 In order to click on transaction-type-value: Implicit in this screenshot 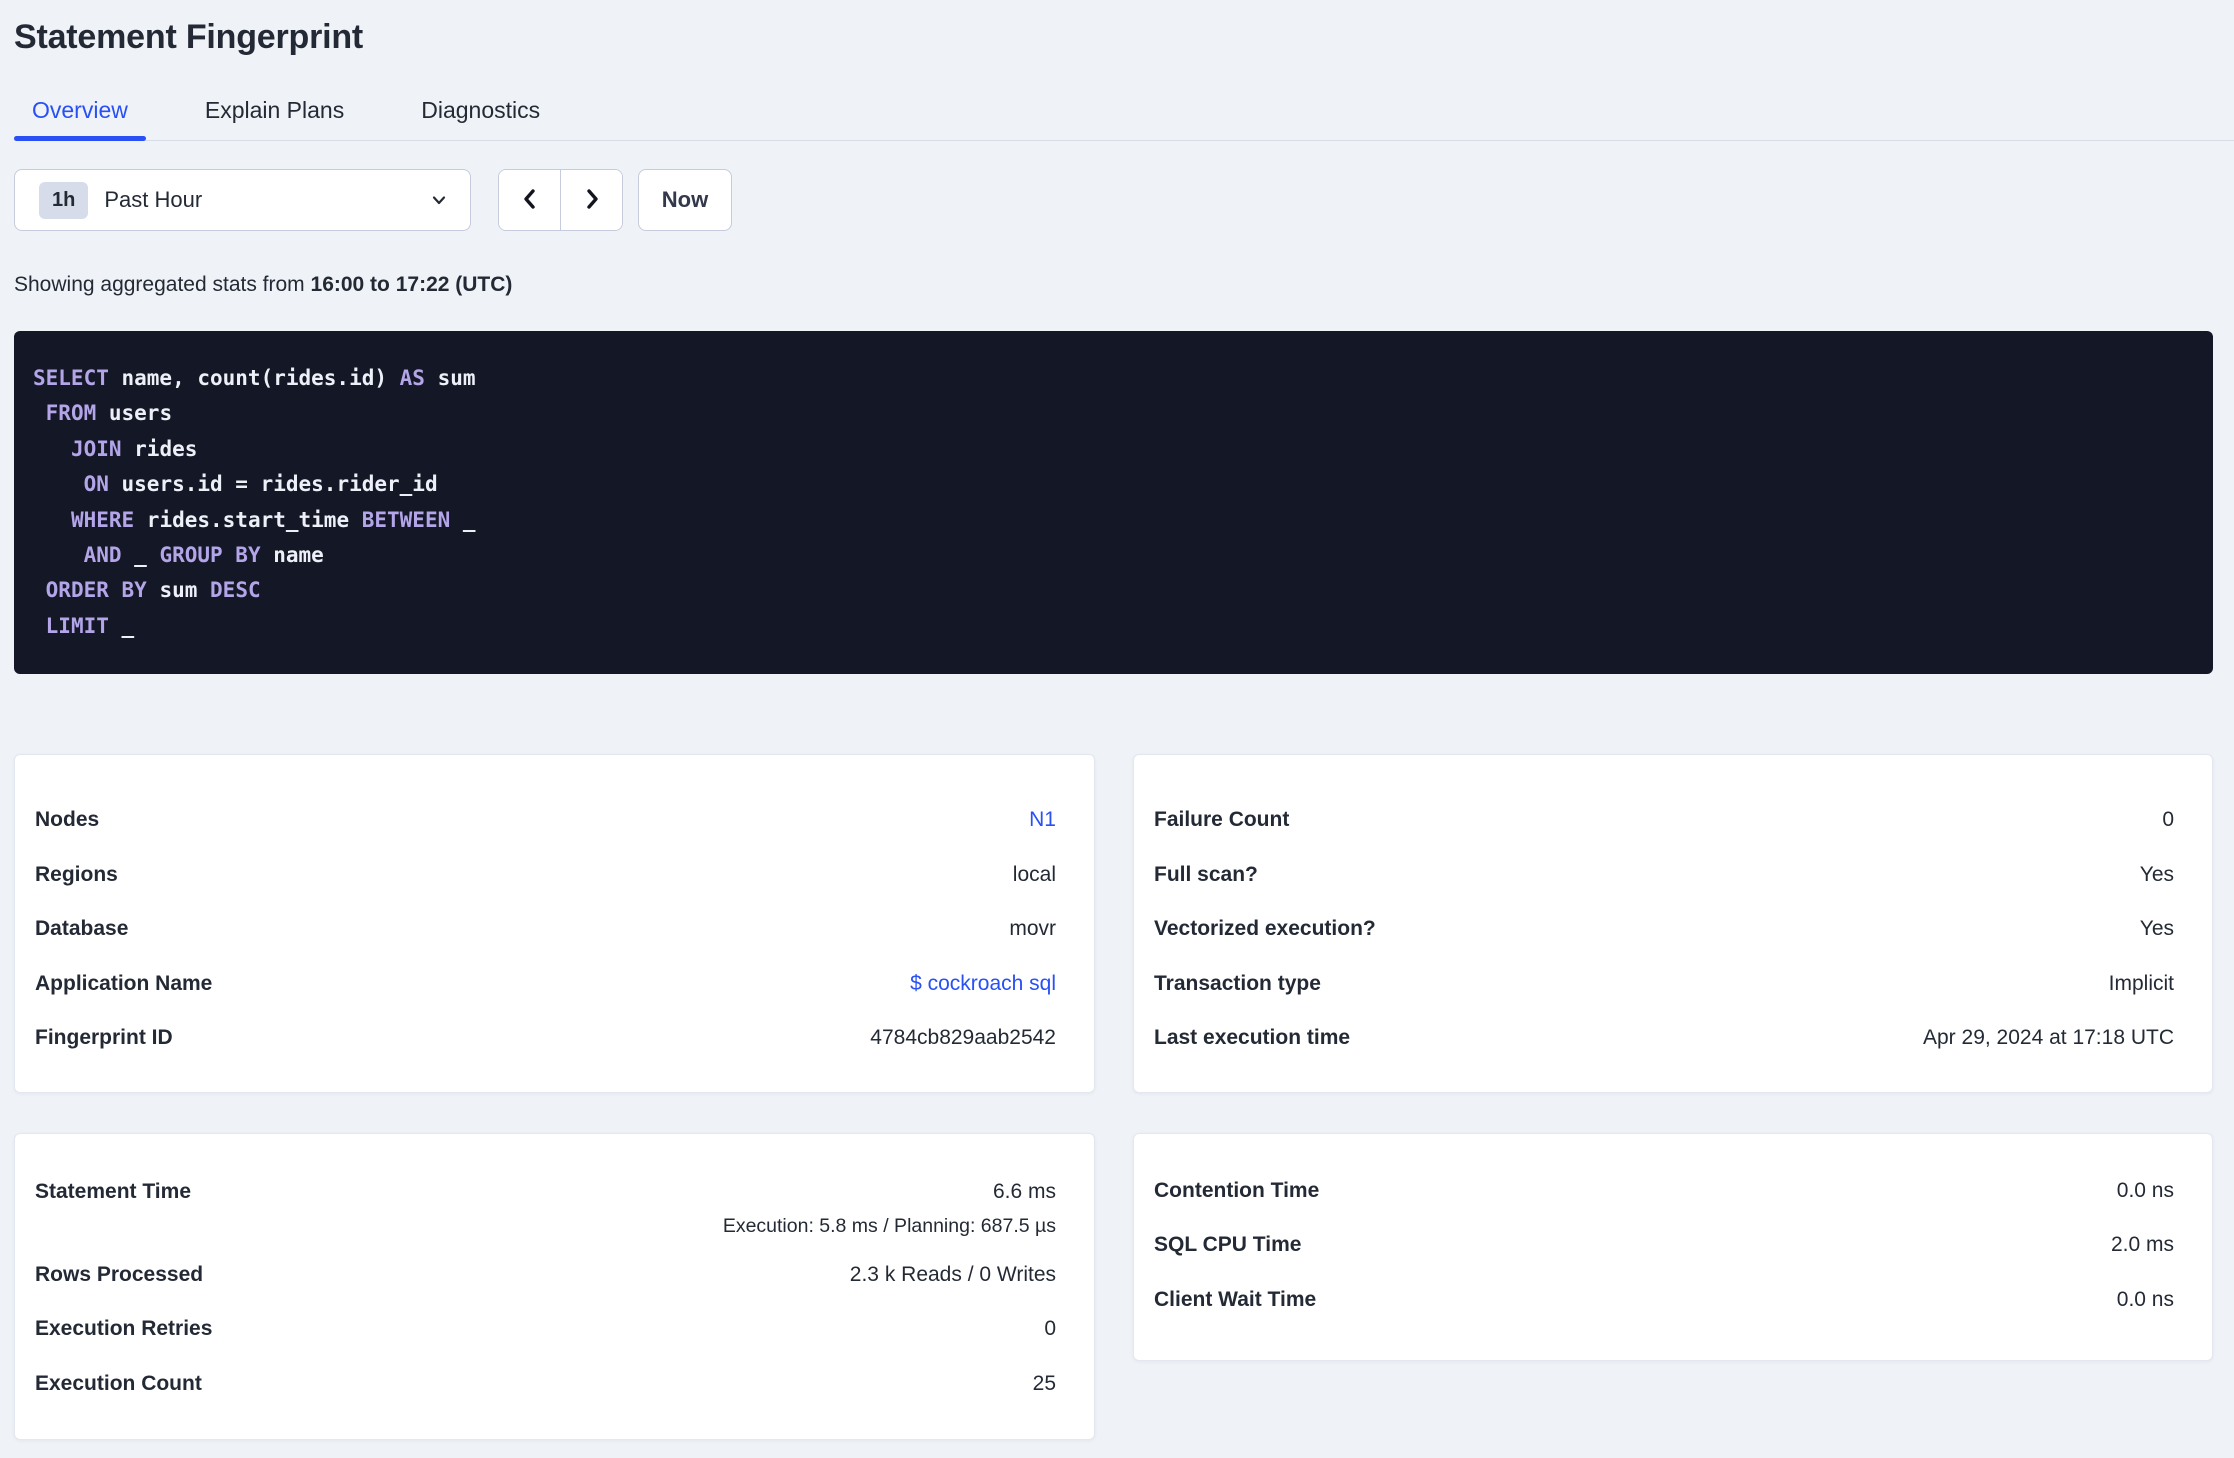, I will do `click(2141, 983)`.